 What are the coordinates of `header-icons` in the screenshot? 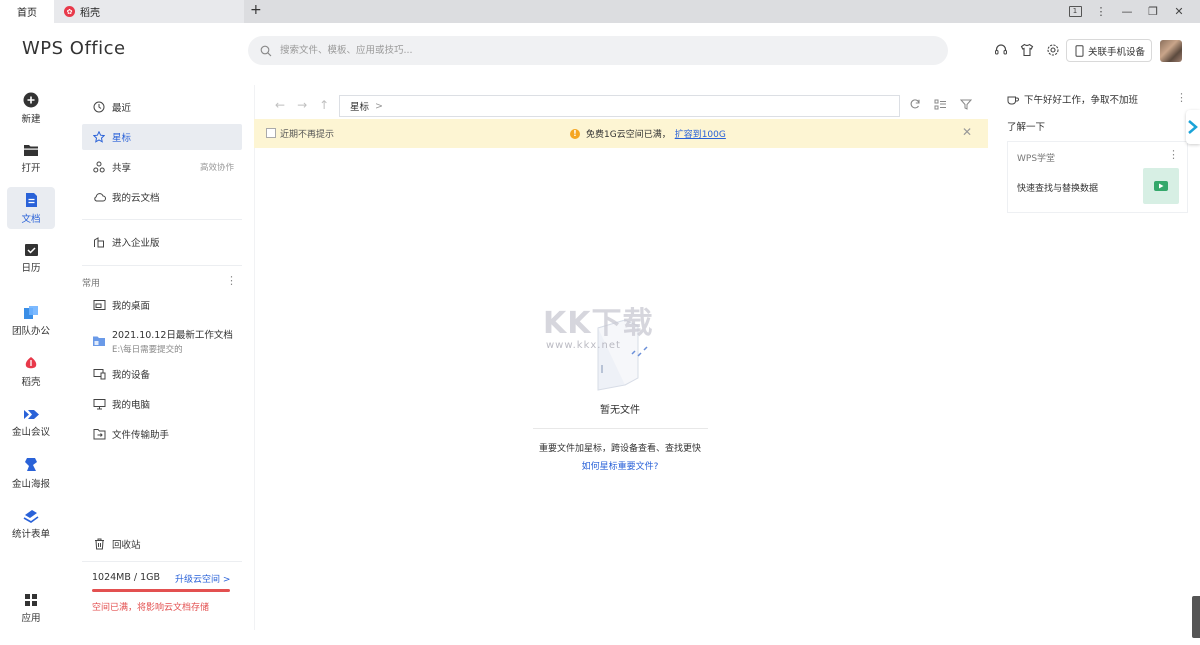 It's located at (1027, 50).